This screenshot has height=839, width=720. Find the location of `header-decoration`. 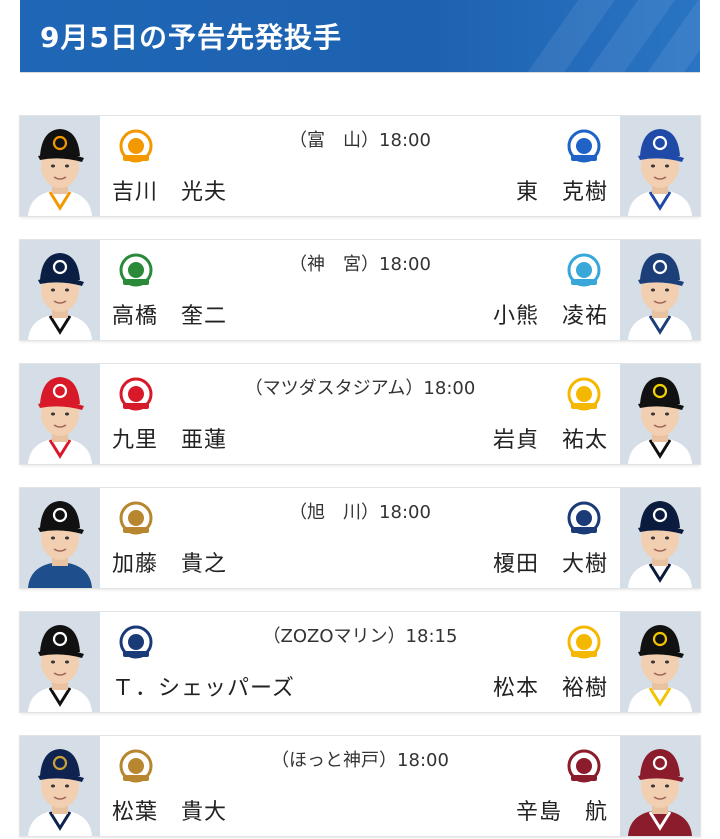

header-decoration is located at coordinates (610, 36).